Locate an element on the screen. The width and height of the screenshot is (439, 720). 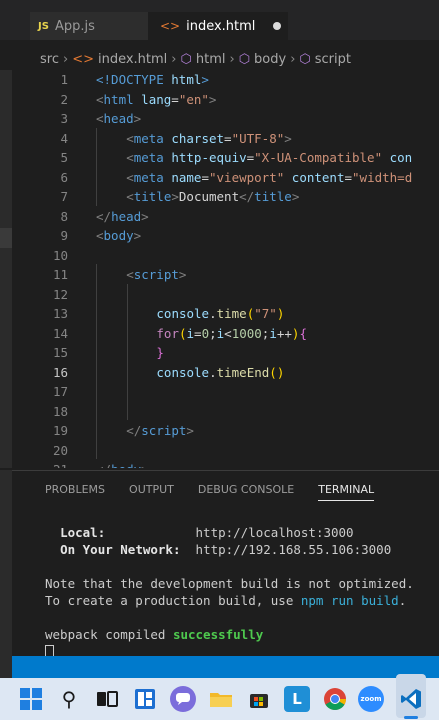
code-token: console is located at coordinates (183, 313).